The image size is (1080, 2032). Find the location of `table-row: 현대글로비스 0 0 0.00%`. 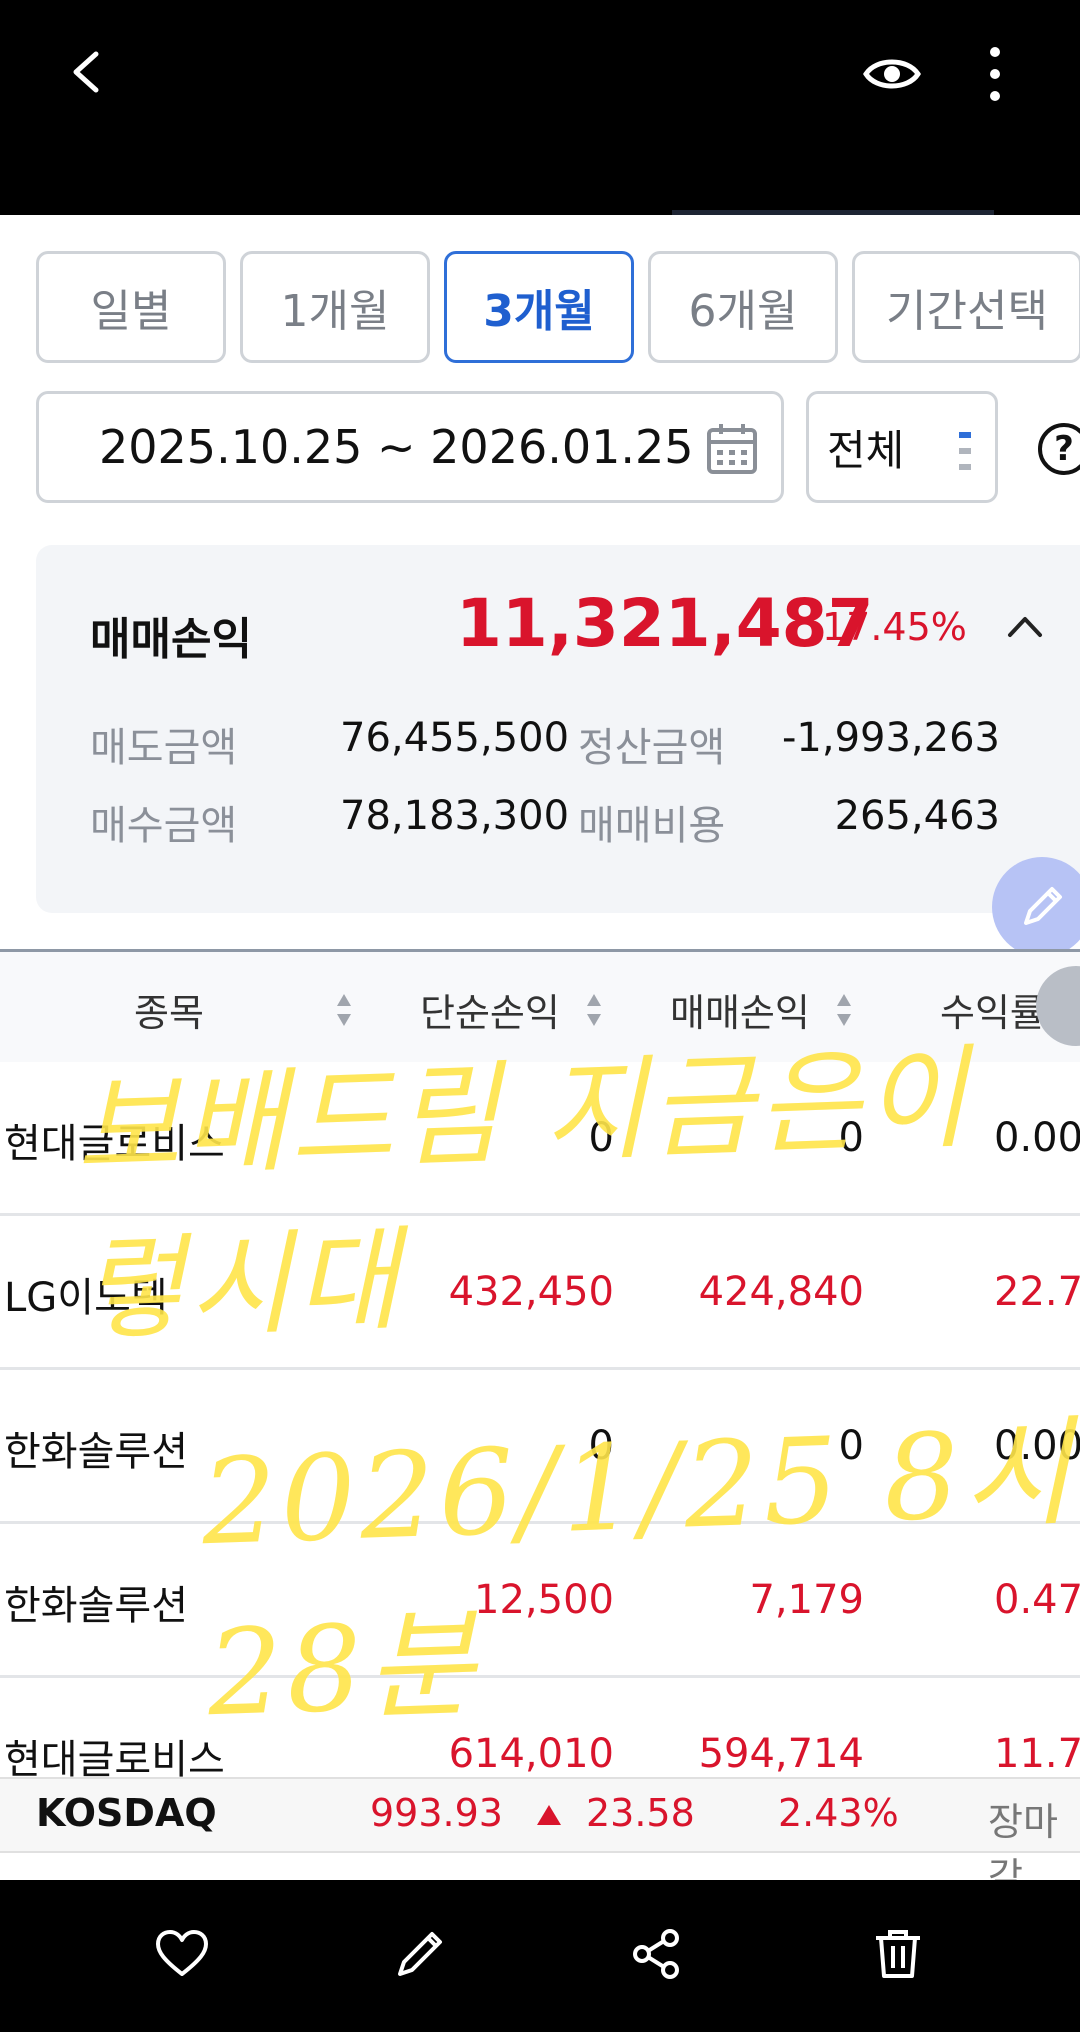

table-row: 현대글로비스 0 0 0.00% is located at coordinates (540, 1137).